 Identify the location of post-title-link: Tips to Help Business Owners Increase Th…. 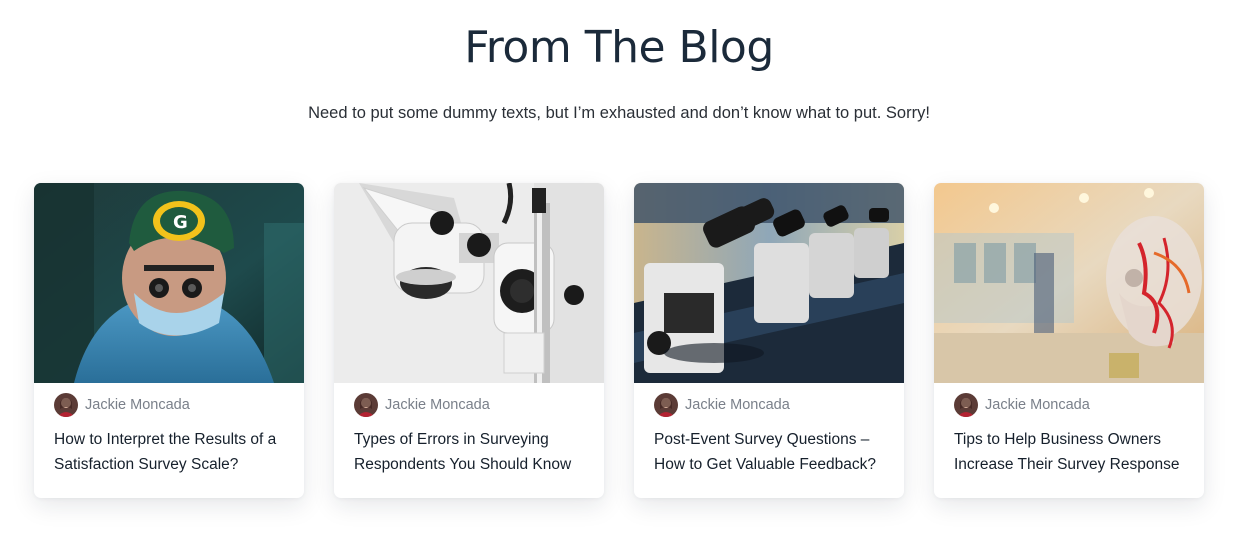
(1074, 452).